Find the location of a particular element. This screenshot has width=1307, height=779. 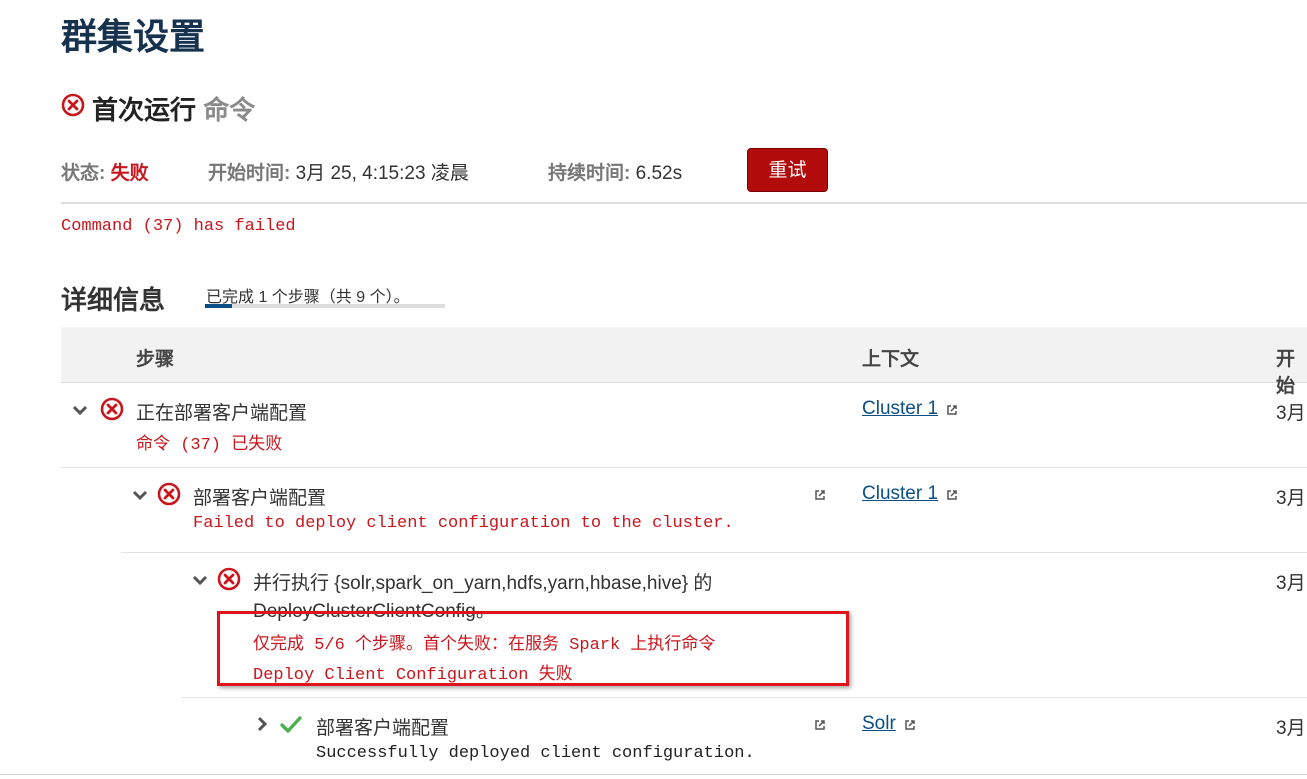

context-link-text: Solr is located at coordinates (879, 723).